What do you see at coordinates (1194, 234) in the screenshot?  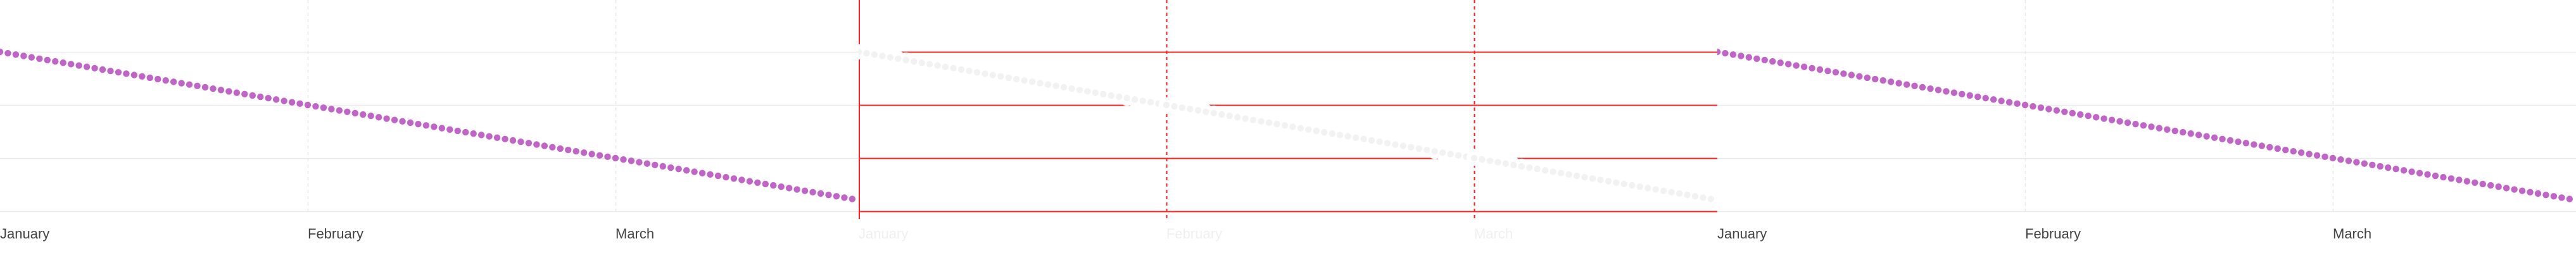 I see `chart1-x-tick-label: February` at bounding box center [1194, 234].